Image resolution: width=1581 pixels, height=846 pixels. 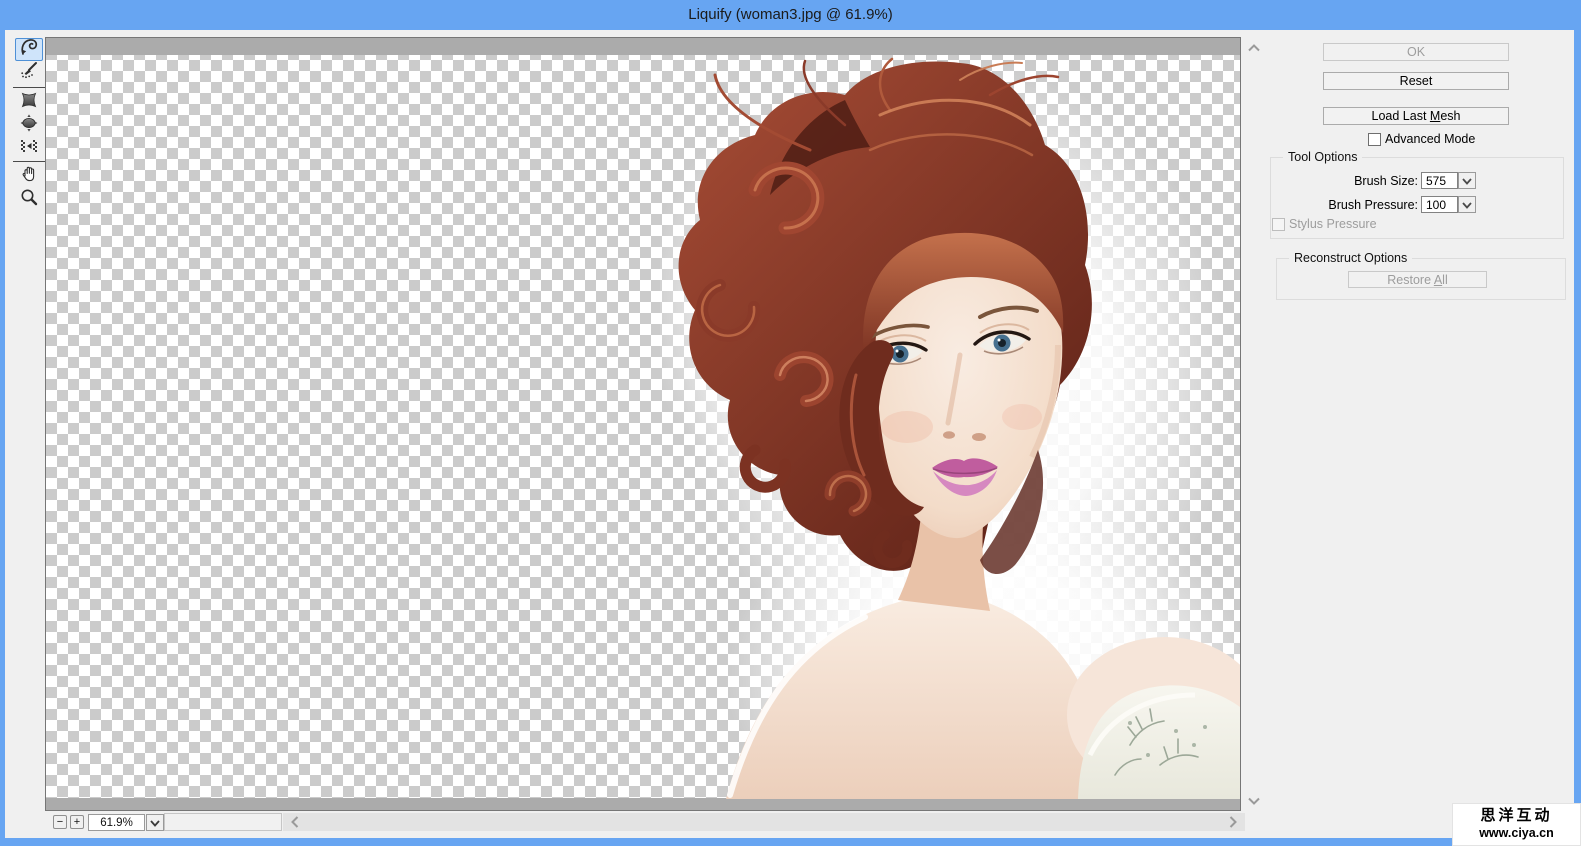 I want to click on forward-warp-tool-button, so click(x=29, y=49).